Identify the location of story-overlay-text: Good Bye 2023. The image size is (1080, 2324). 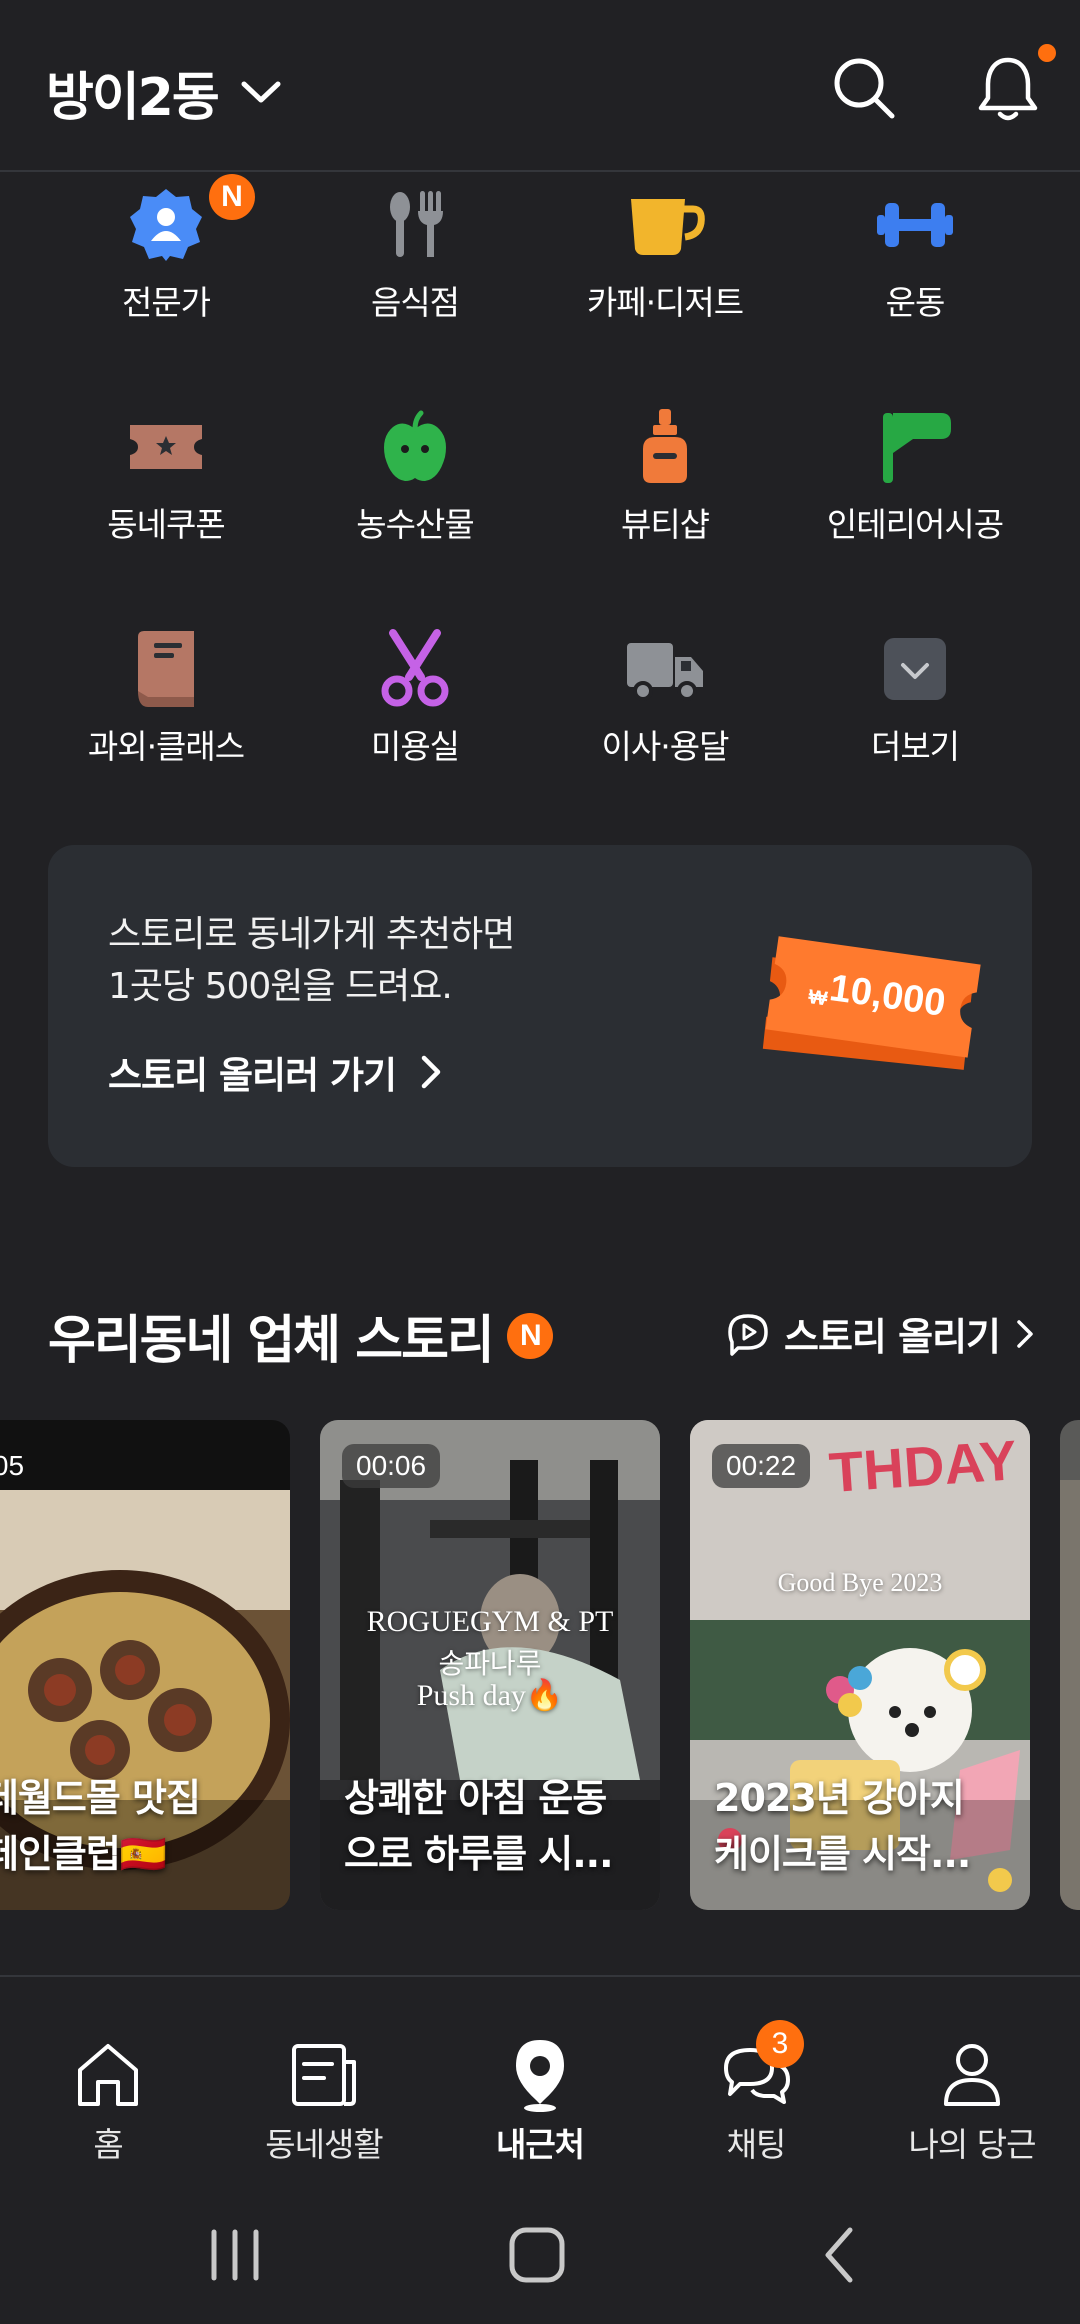
(860, 1582).